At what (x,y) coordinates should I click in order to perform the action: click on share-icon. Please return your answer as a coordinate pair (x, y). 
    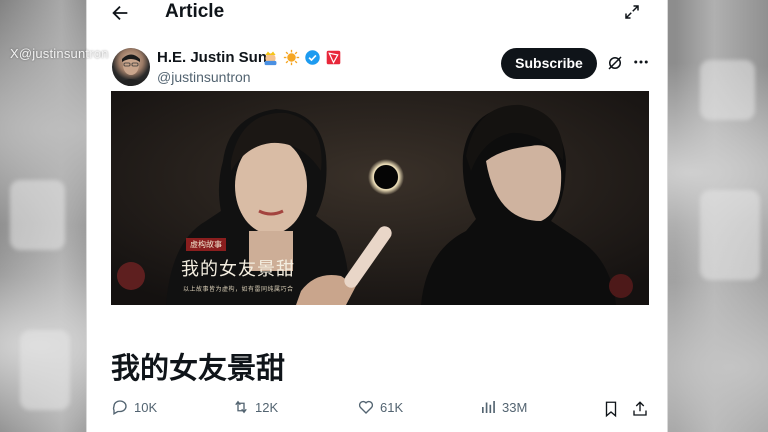
    Looking at the image, I should click on (640, 409).